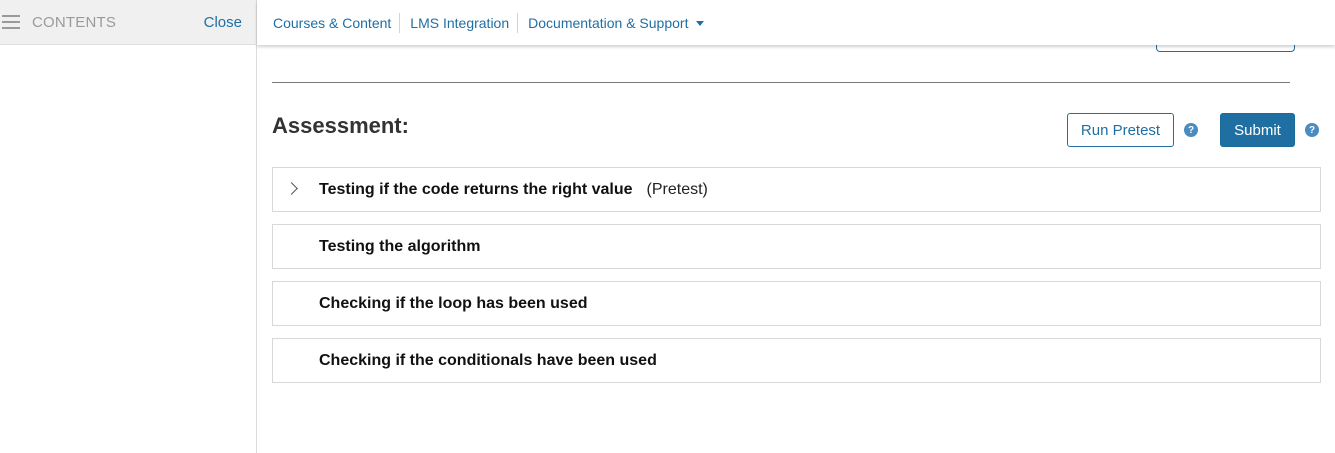 The height and width of the screenshot is (453, 1335). I want to click on test-name: Testing the algorithm, so click(400, 246).